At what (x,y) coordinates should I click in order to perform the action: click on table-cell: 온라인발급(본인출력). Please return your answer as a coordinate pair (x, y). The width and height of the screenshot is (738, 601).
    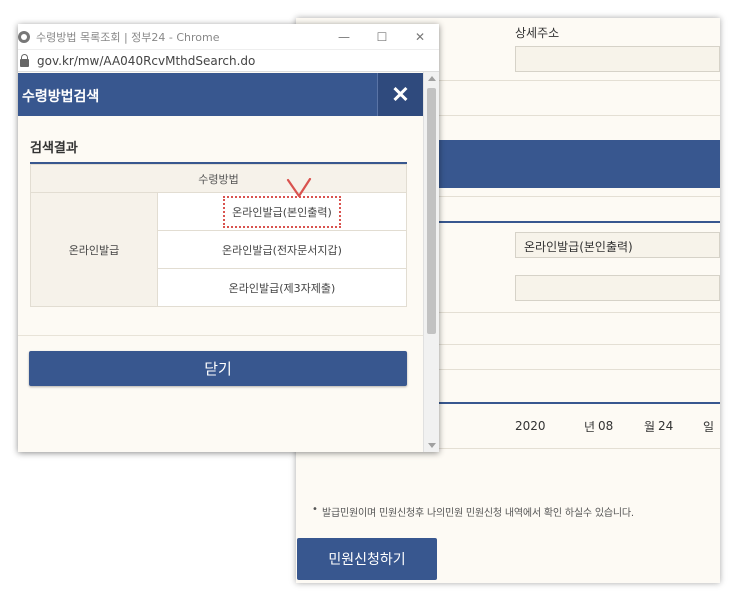
    Looking at the image, I should click on (282, 211).